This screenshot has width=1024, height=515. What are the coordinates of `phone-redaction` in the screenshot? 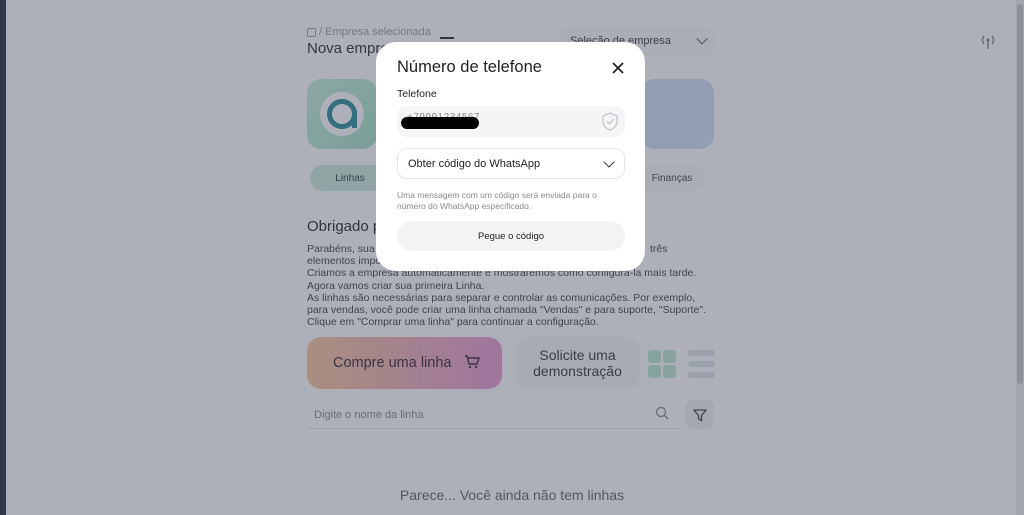 It's located at (440, 123).